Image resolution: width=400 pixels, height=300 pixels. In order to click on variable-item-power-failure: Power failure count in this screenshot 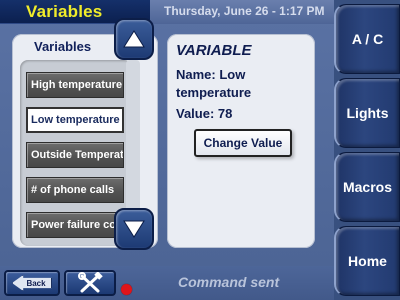, I will do `click(75, 225)`.